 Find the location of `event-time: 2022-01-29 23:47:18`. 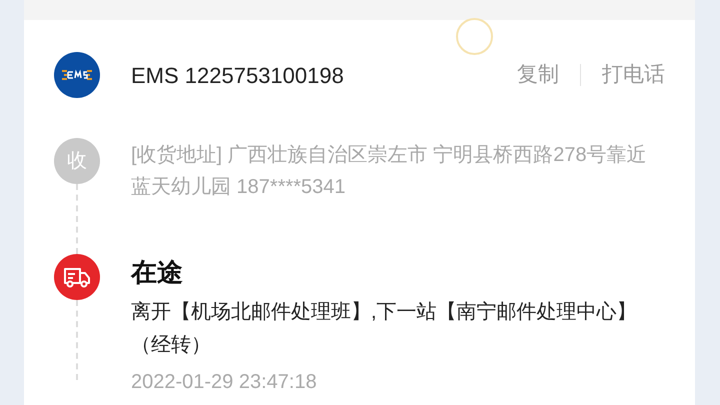

event-time: 2022-01-29 23:47:18 is located at coordinates (224, 382).